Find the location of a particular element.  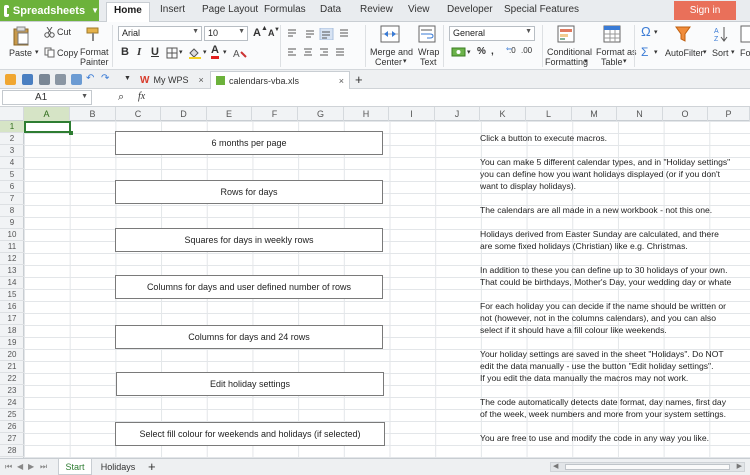

merge-center-label-2: Center is located at coordinates (388, 62).